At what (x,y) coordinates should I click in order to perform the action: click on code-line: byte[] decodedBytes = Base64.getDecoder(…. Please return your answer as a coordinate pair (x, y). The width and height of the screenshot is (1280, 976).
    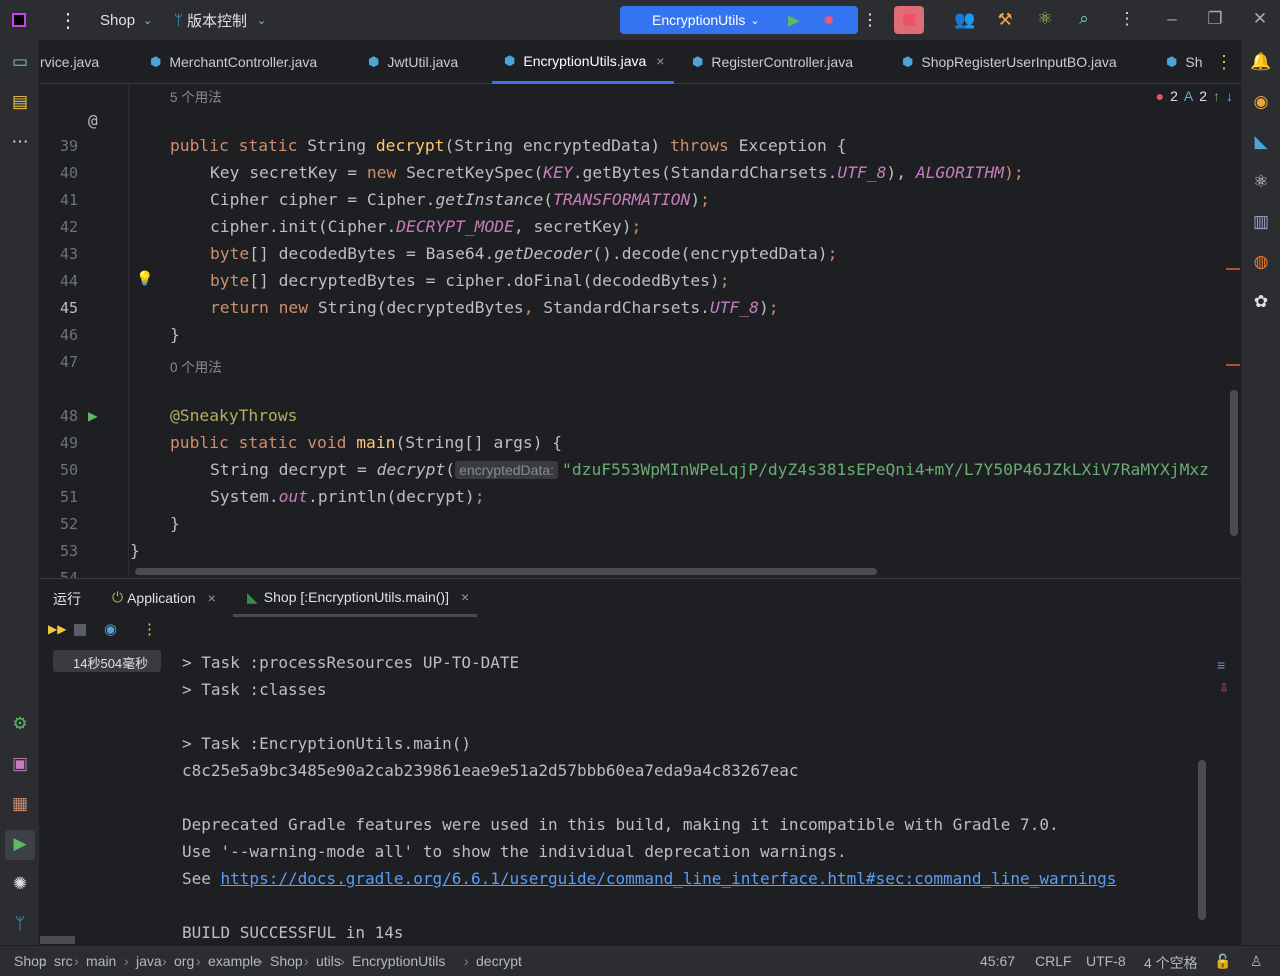
    Looking at the image, I should click on (523, 253).